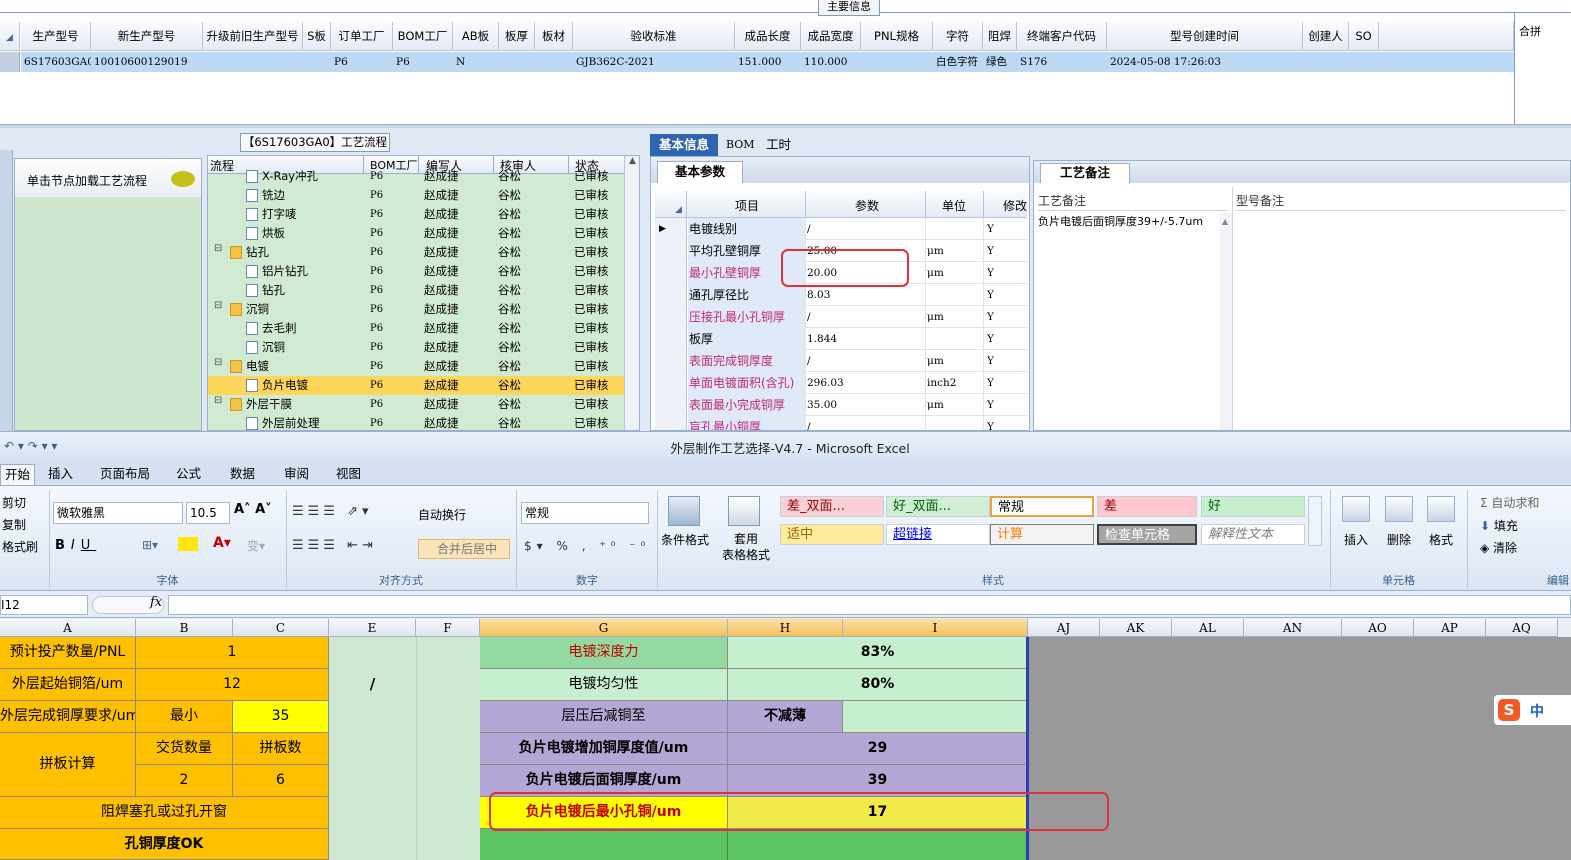  I want to click on cell-e2: /, so click(372, 685).